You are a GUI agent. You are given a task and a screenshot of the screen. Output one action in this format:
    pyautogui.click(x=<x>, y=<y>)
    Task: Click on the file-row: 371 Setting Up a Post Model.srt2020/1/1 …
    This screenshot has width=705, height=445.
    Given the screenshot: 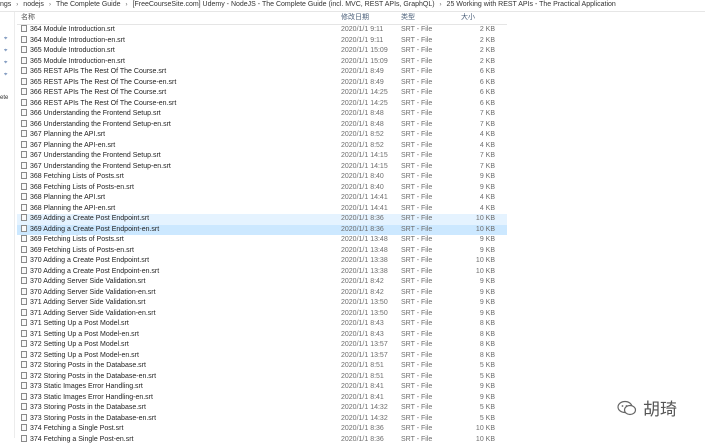 What is the action you would take?
    pyautogui.click(x=262, y=324)
    